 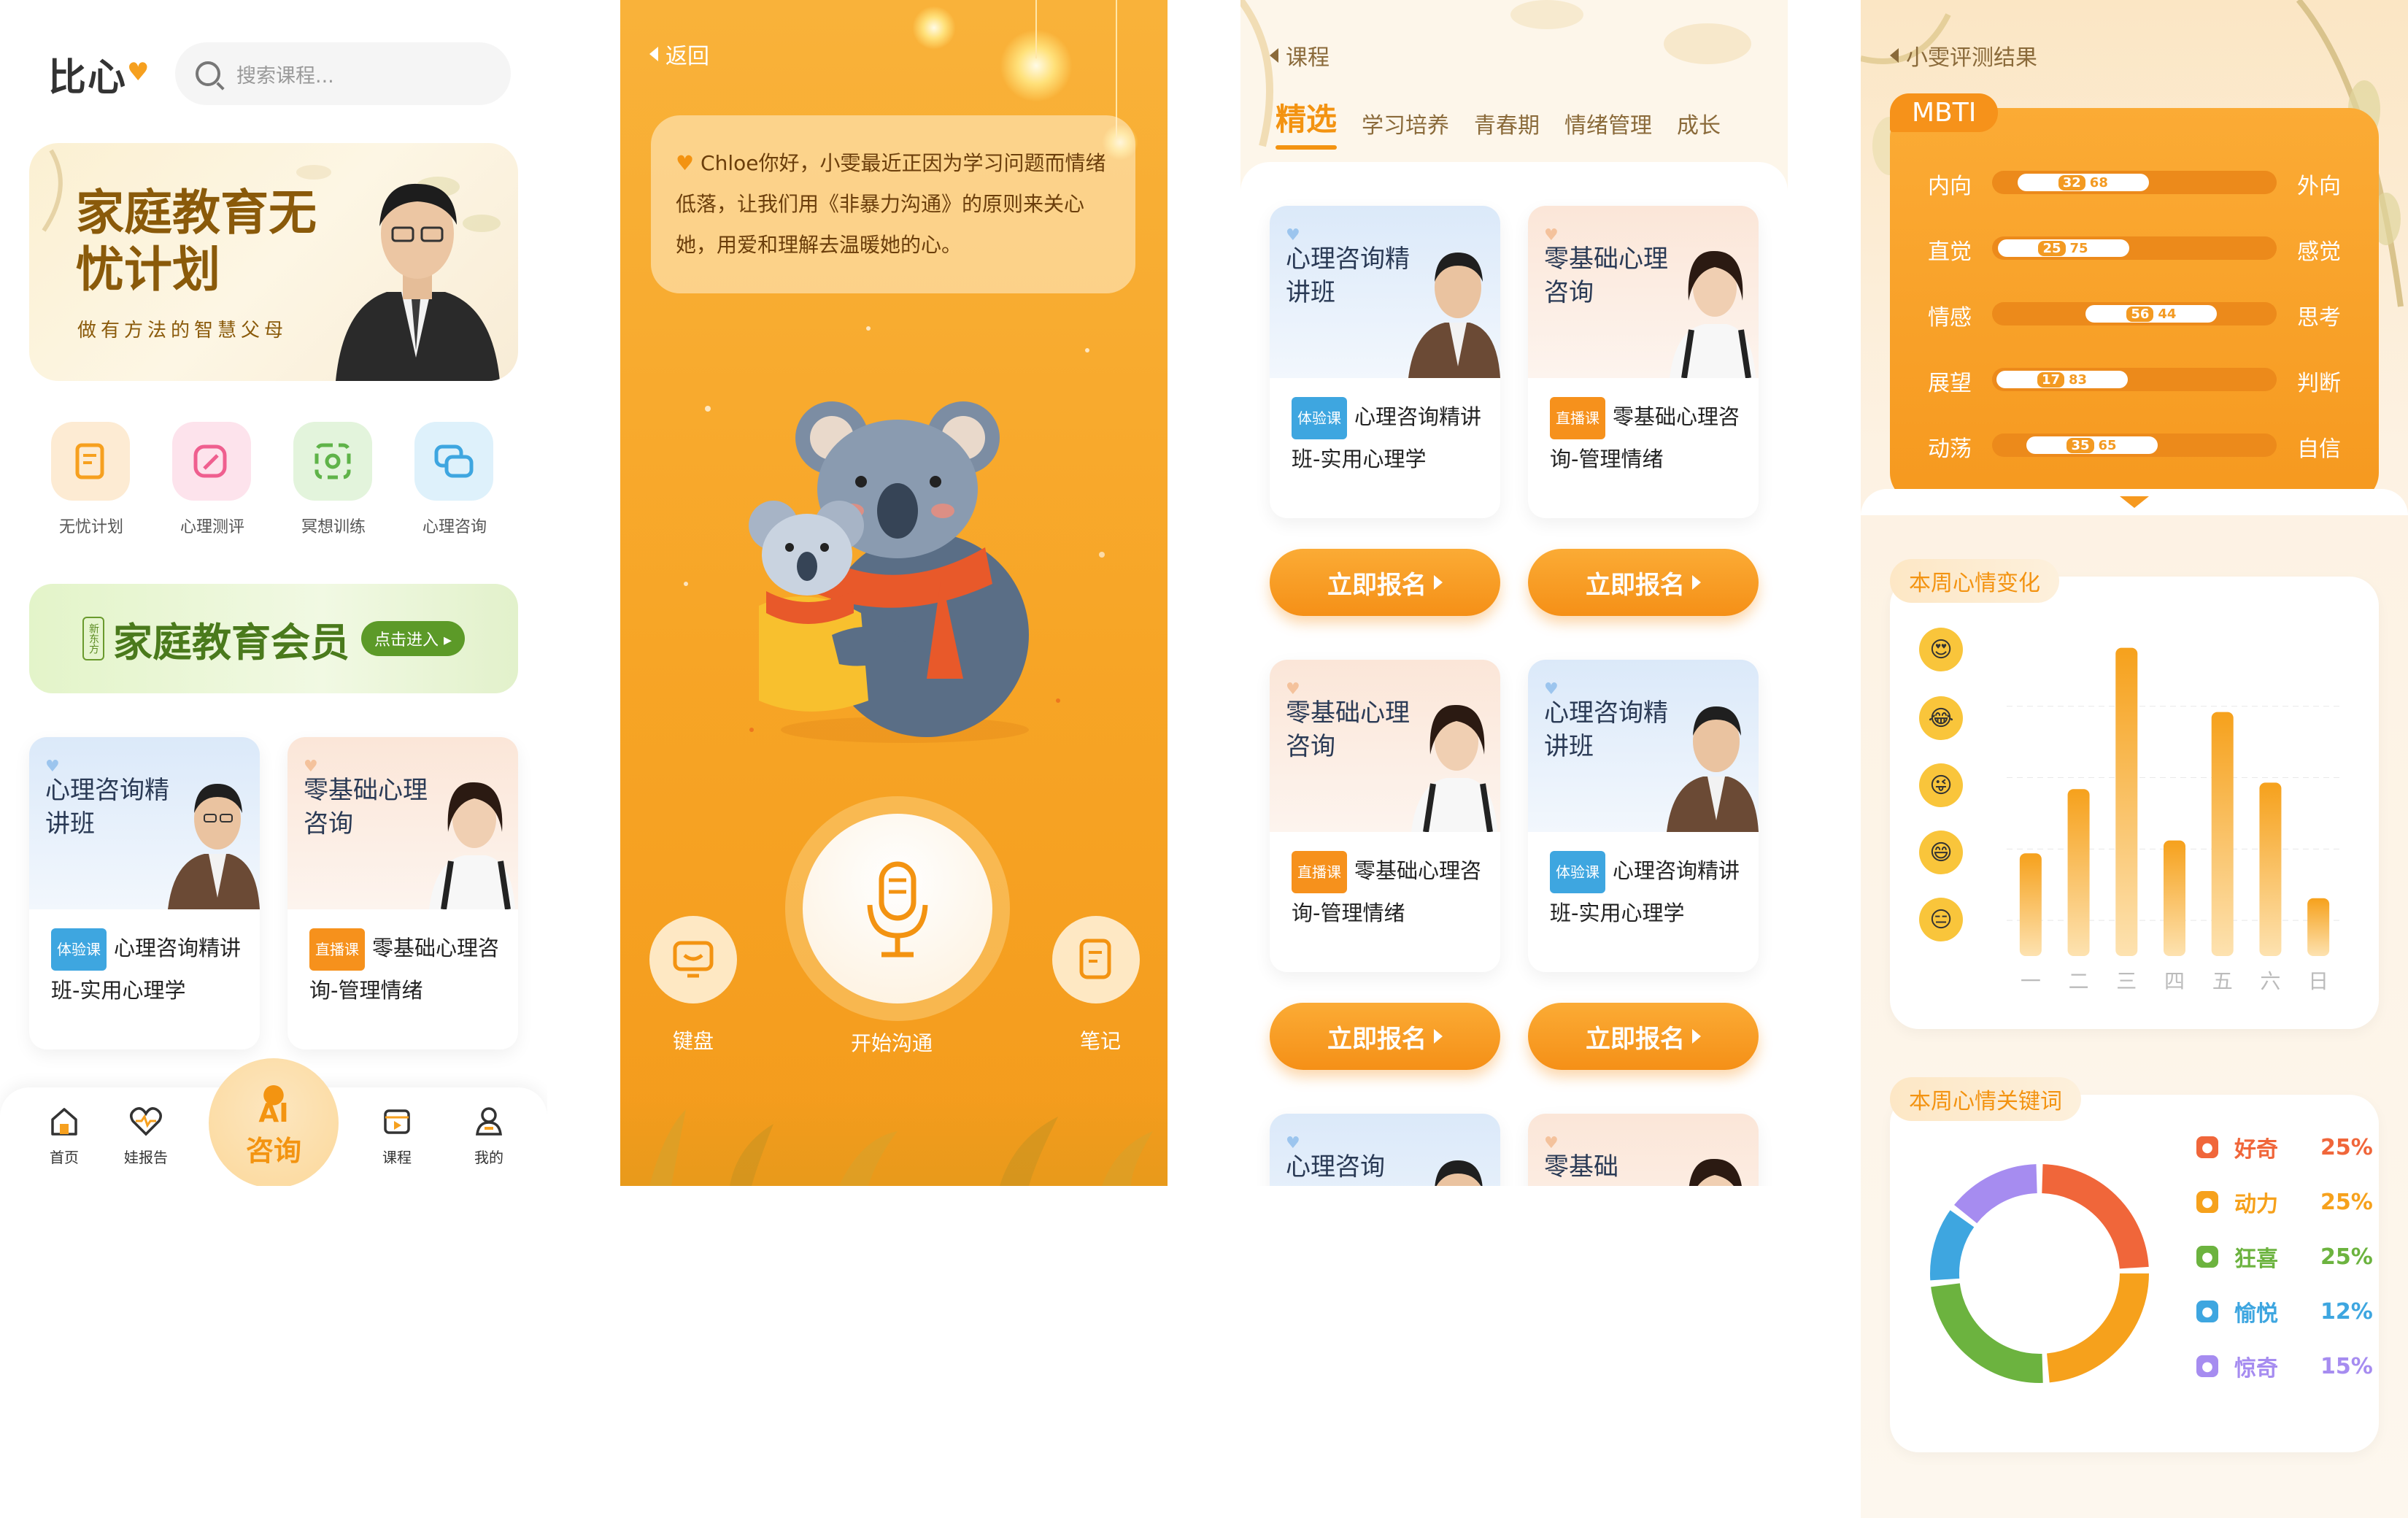 I want to click on keyword-label: 愉悦, so click(x=2256, y=1314).